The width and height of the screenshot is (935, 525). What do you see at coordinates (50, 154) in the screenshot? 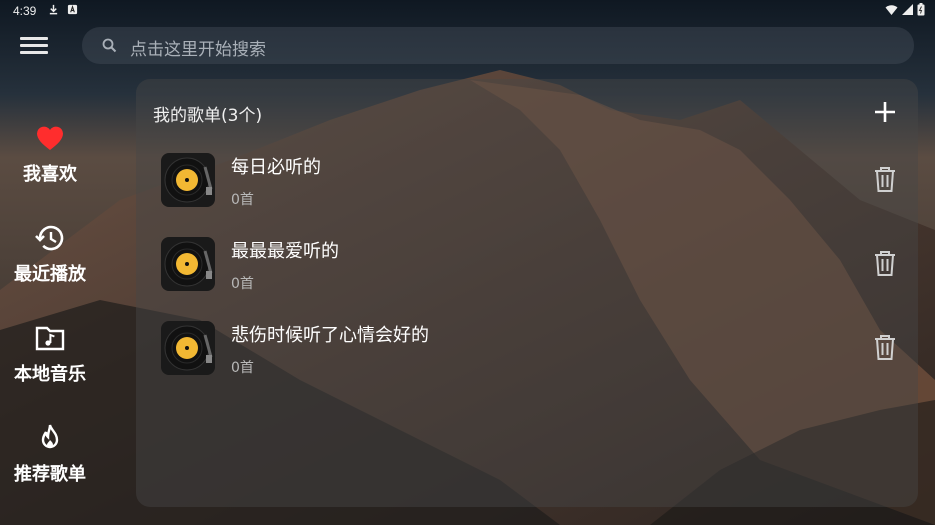
I see `sidebar-item-favorites: 我喜欢` at bounding box center [50, 154].